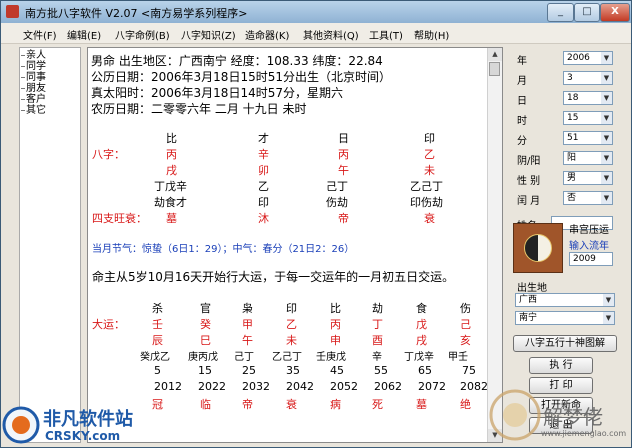  What do you see at coordinates (36, 99) in the screenshot?
I see `tree-item-clients: 客户` at bounding box center [36, 99].